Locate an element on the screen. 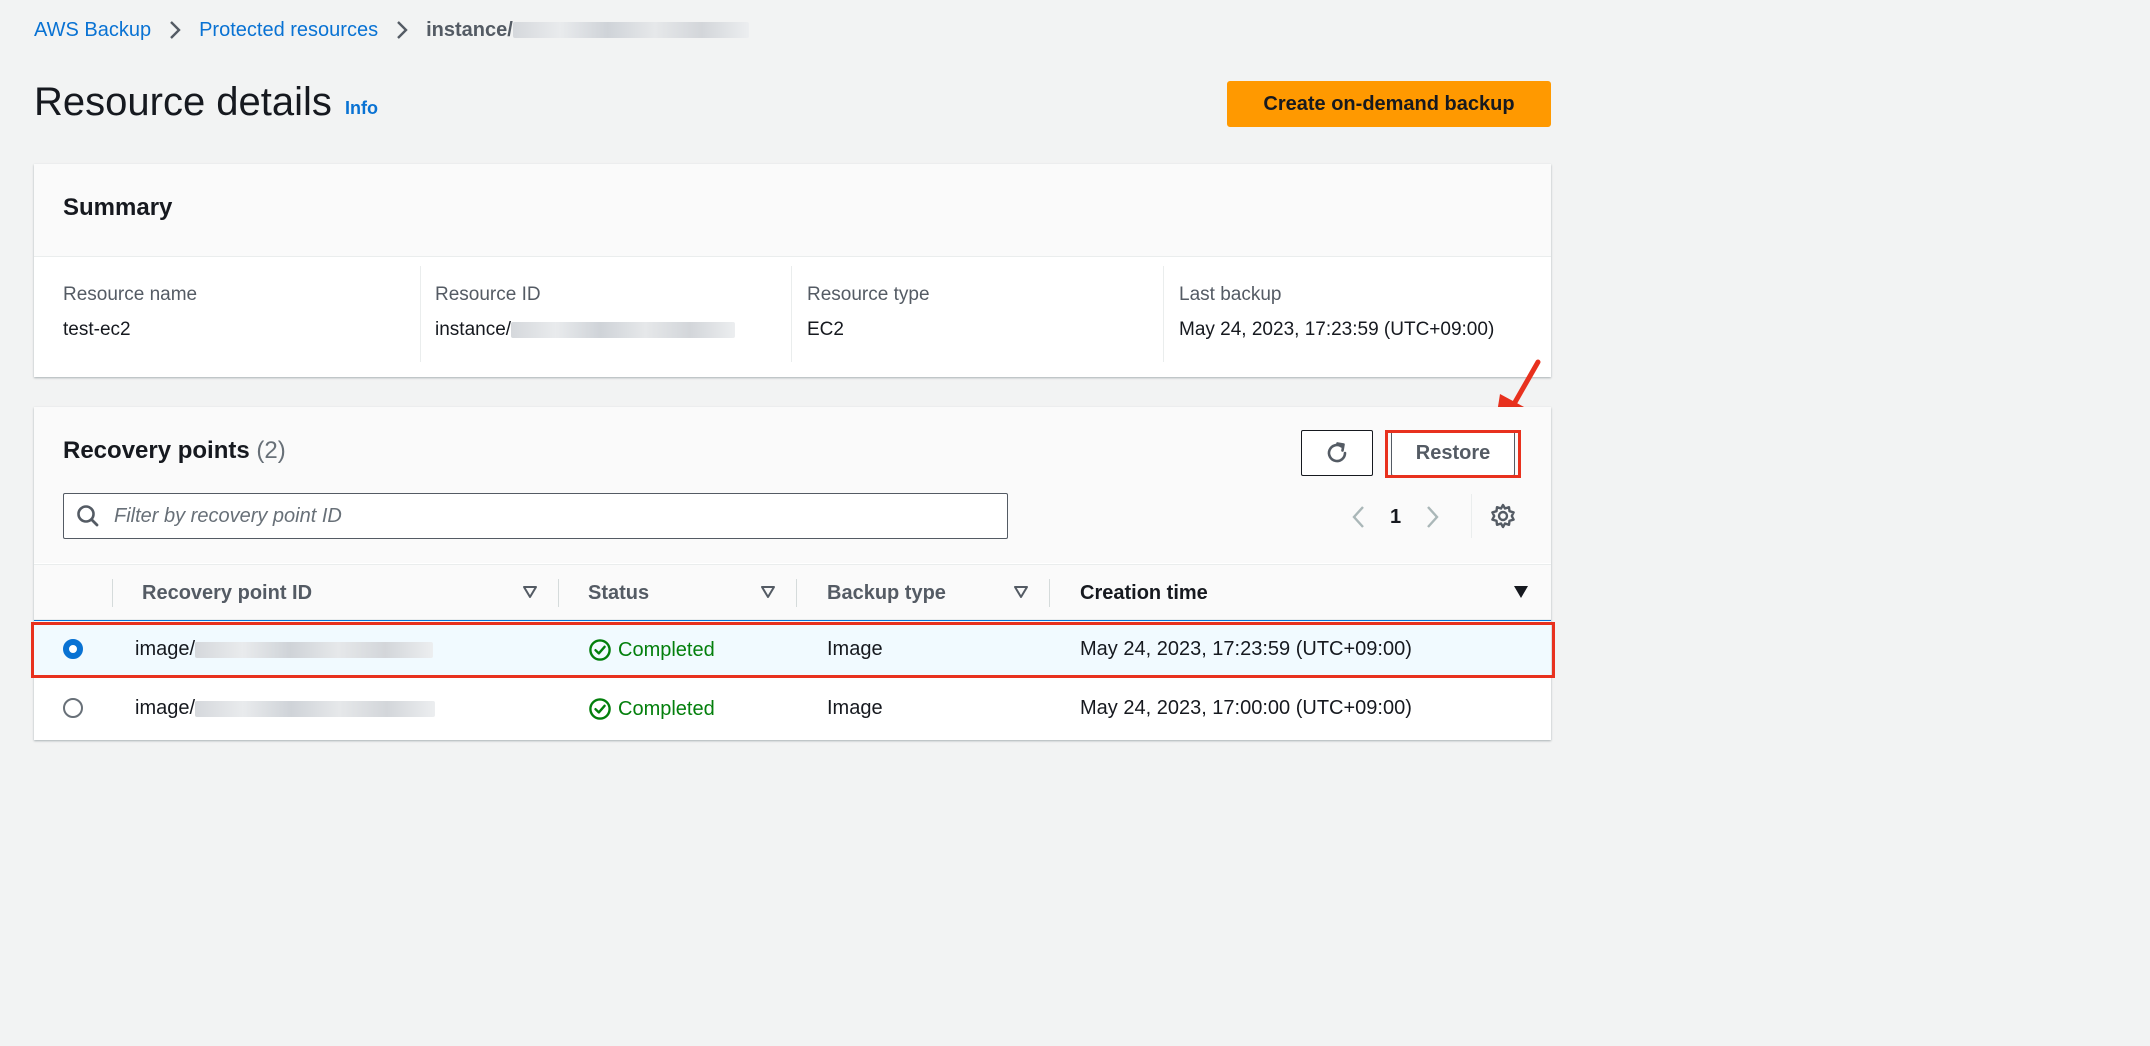 The image size is (2150, 1046). selected-row-highlight-annotation is located at coordinates (793, 650).